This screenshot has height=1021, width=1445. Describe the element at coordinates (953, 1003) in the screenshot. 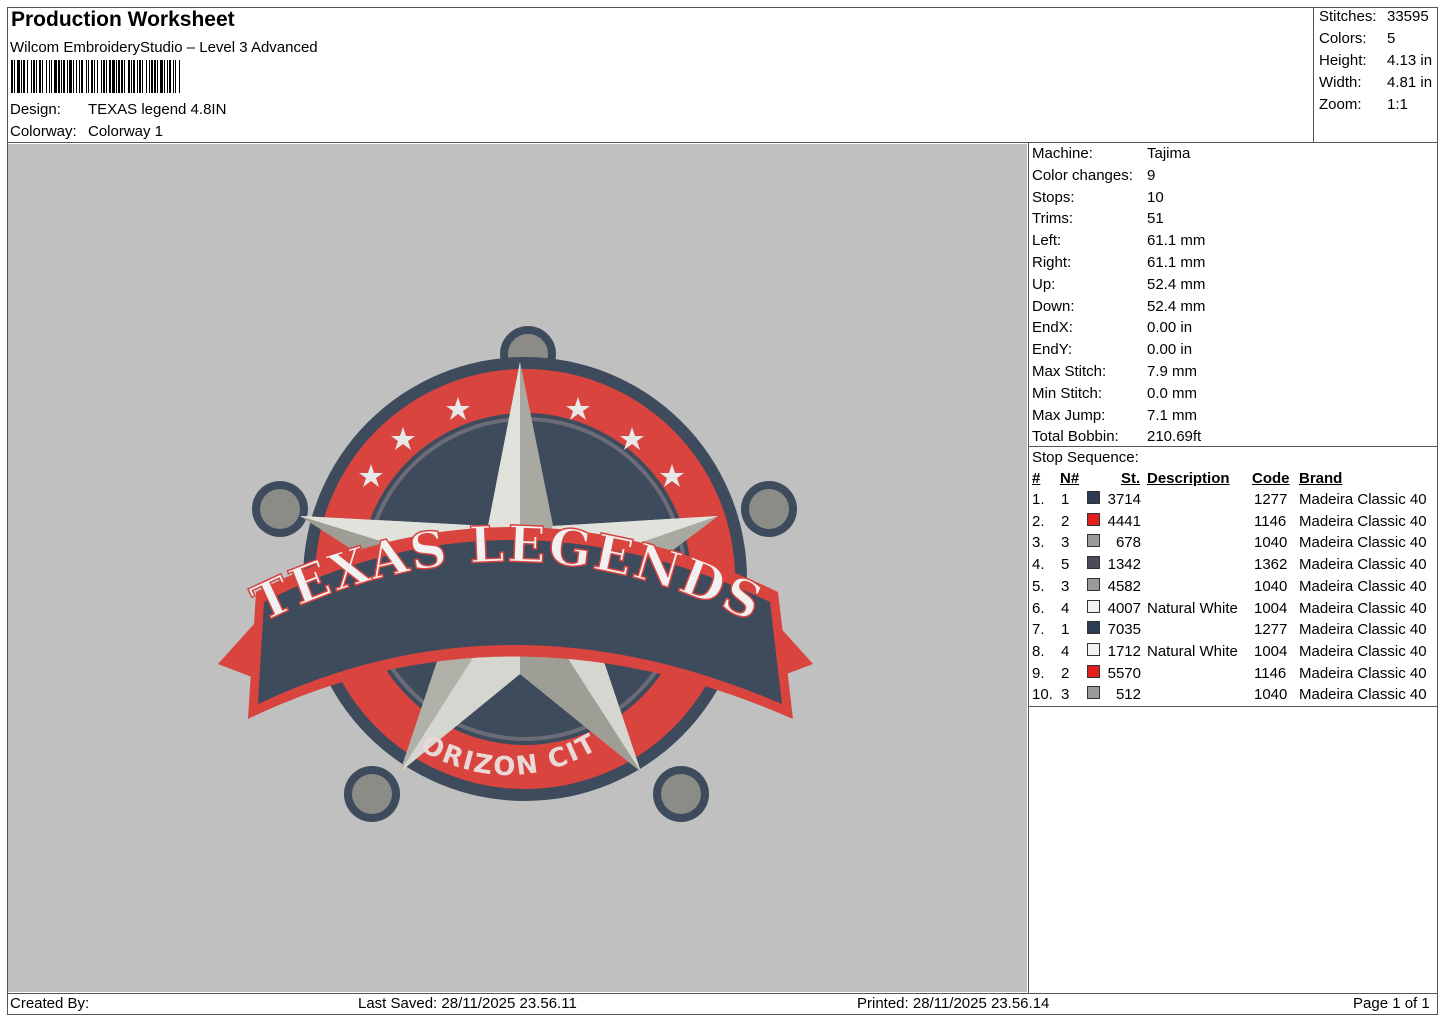

I see `printed-date: Printed: 28/11/2025 23.56.14` at that location.